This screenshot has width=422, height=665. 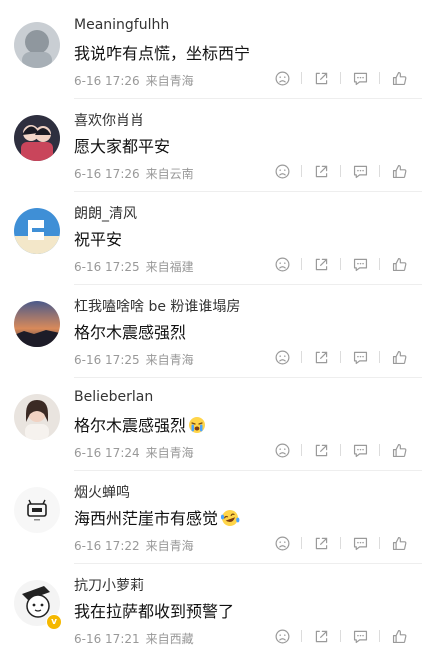 What do you see at coordinates (169, 639) in the screenshot?
I see `comment-location: 来自西藏` at bounding box center [169, 639].